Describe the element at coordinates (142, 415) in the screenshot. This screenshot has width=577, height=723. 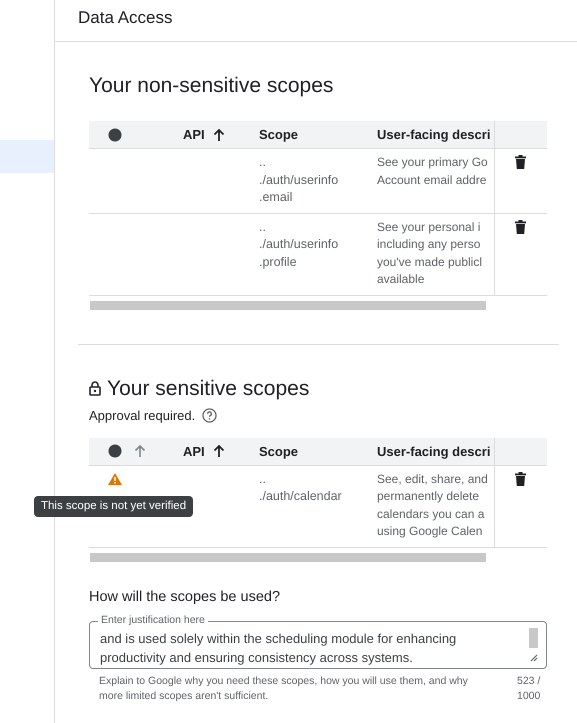
I see `approval-note: Approval required.` at that location.